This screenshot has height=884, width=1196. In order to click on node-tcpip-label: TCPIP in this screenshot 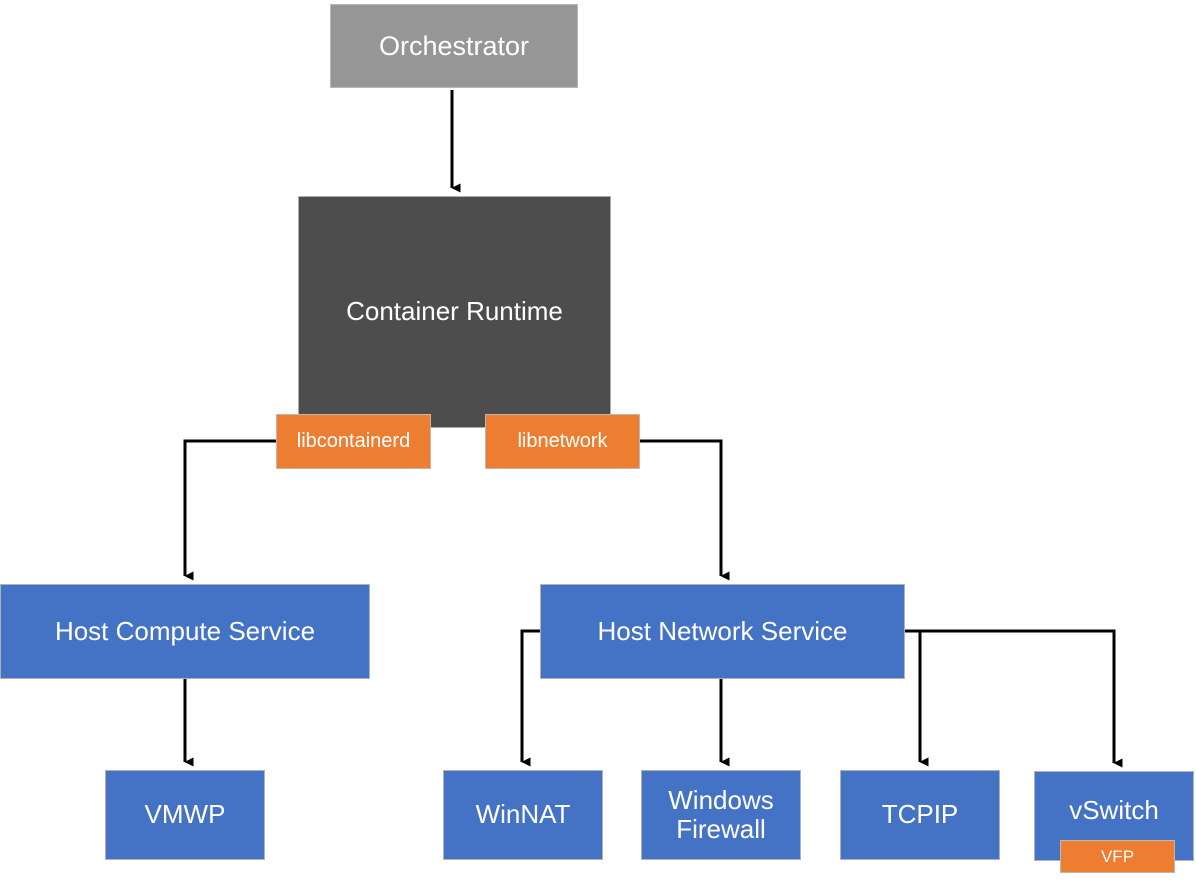, I will do `click(920, 814)`.